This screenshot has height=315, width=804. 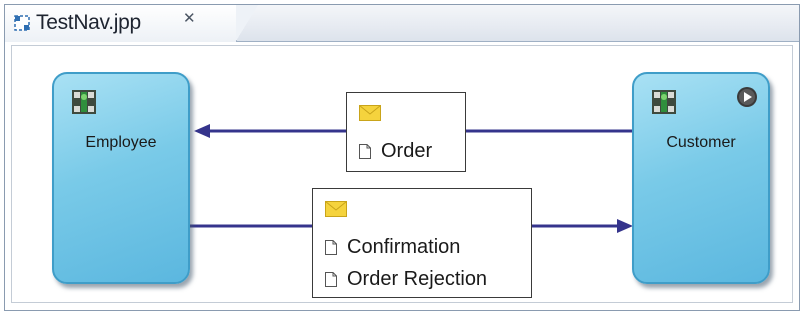 What do you see at coordinates (404, 246) in the screenshot?
I see `message-item-label: Confirmation` at bounding box center [404, 246].